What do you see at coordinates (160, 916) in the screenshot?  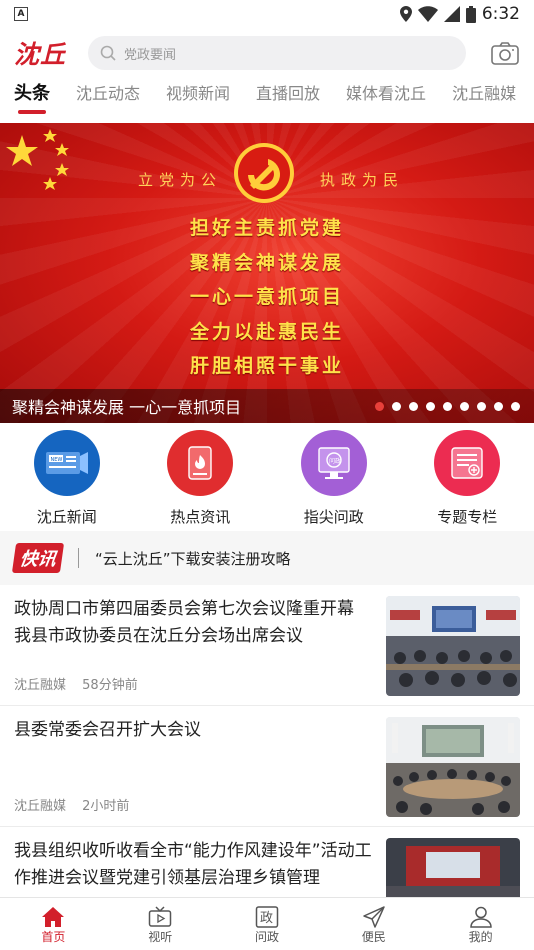 I see `video-icon` at bounding box center [160, 916].